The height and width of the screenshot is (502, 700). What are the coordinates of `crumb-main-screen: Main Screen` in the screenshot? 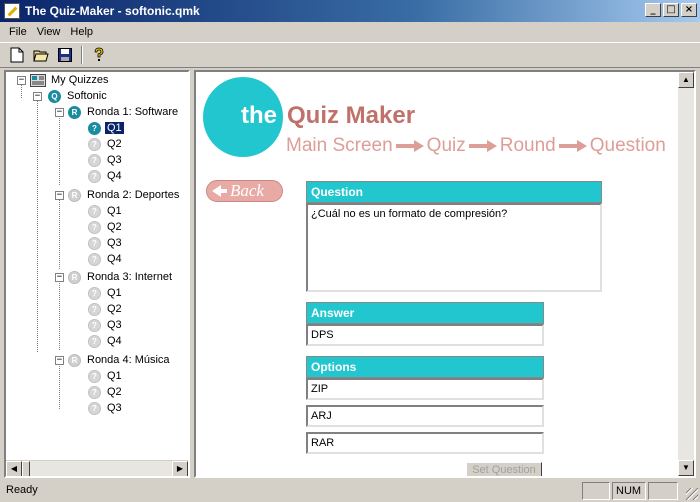 It's located at (339, 146).